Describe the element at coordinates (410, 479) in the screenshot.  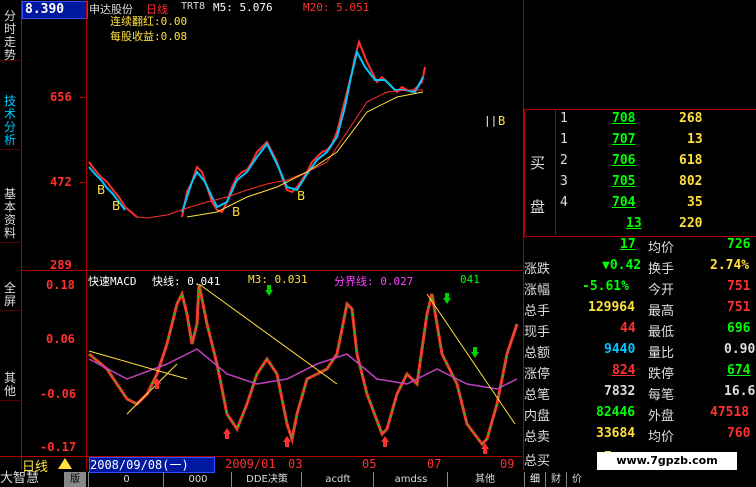
I see `bottom-tab-amdss: amdss` at that location.